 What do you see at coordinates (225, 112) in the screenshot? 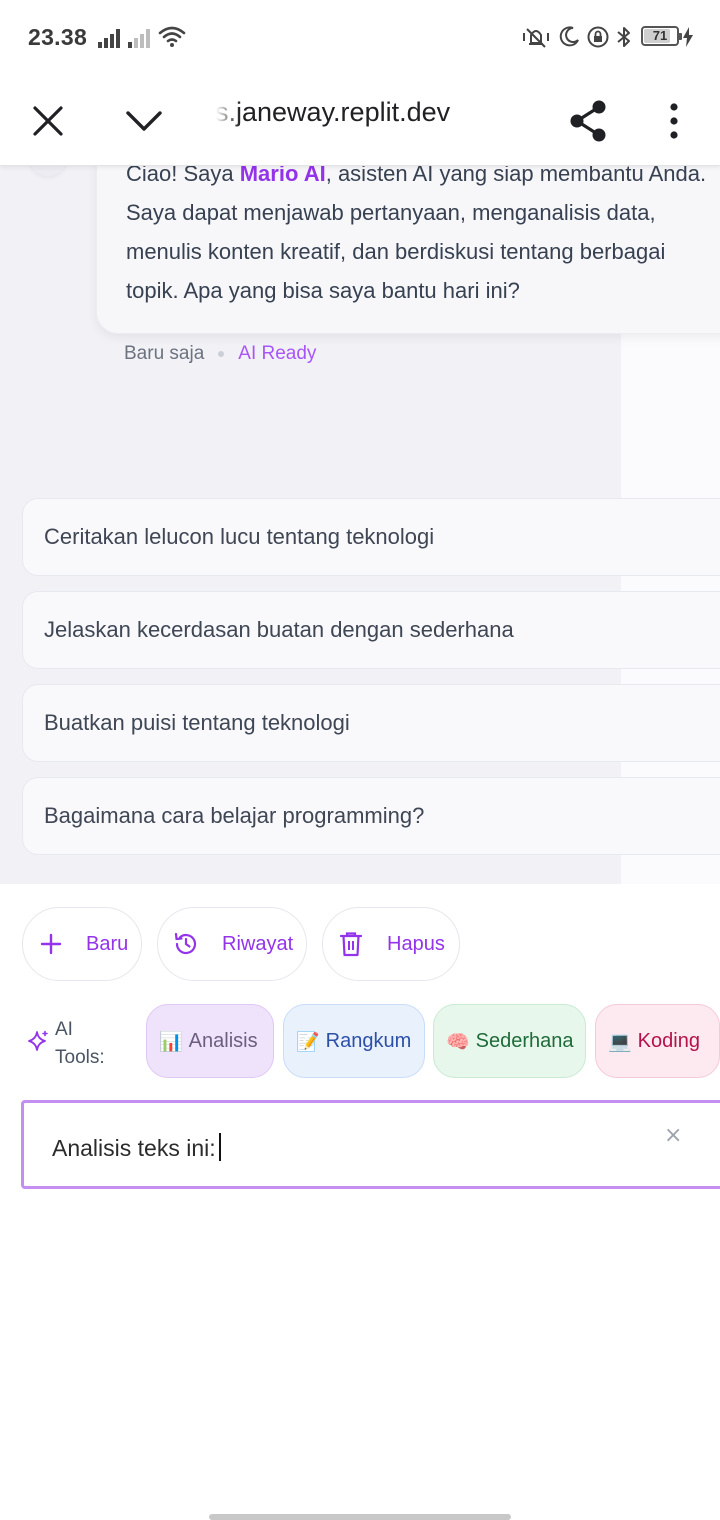
I see `url-fade` at bounding box center [225, 112].